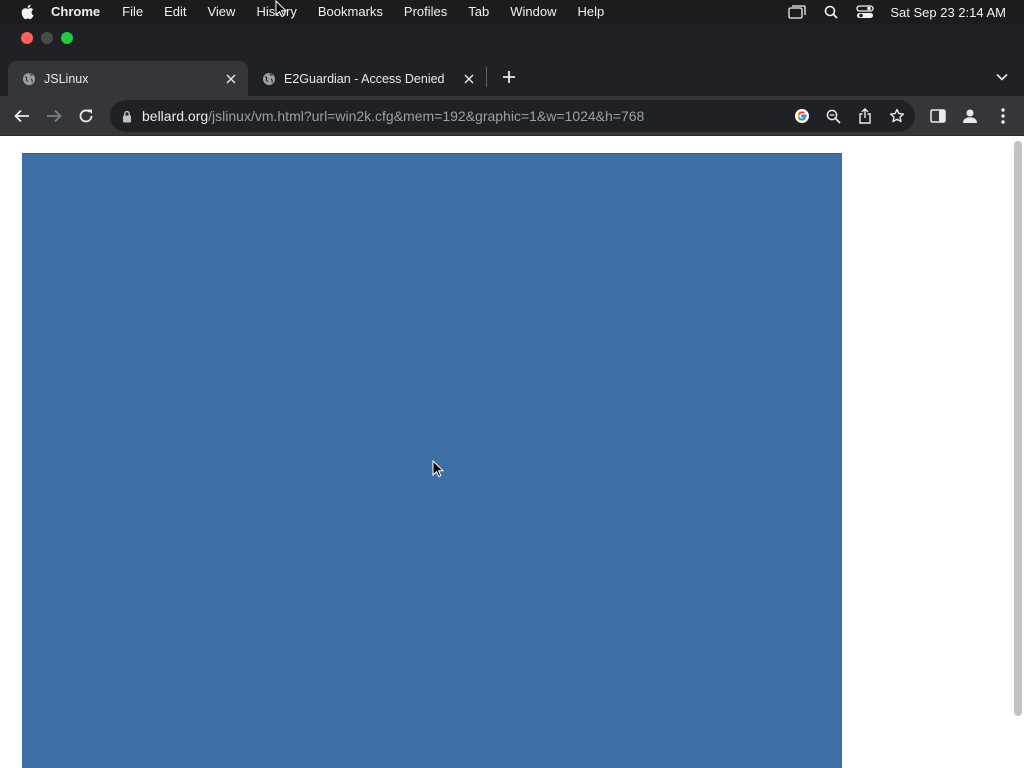 This screenshot has height=768, width=1024. I want to click on window-close-button, so click(27, 38).